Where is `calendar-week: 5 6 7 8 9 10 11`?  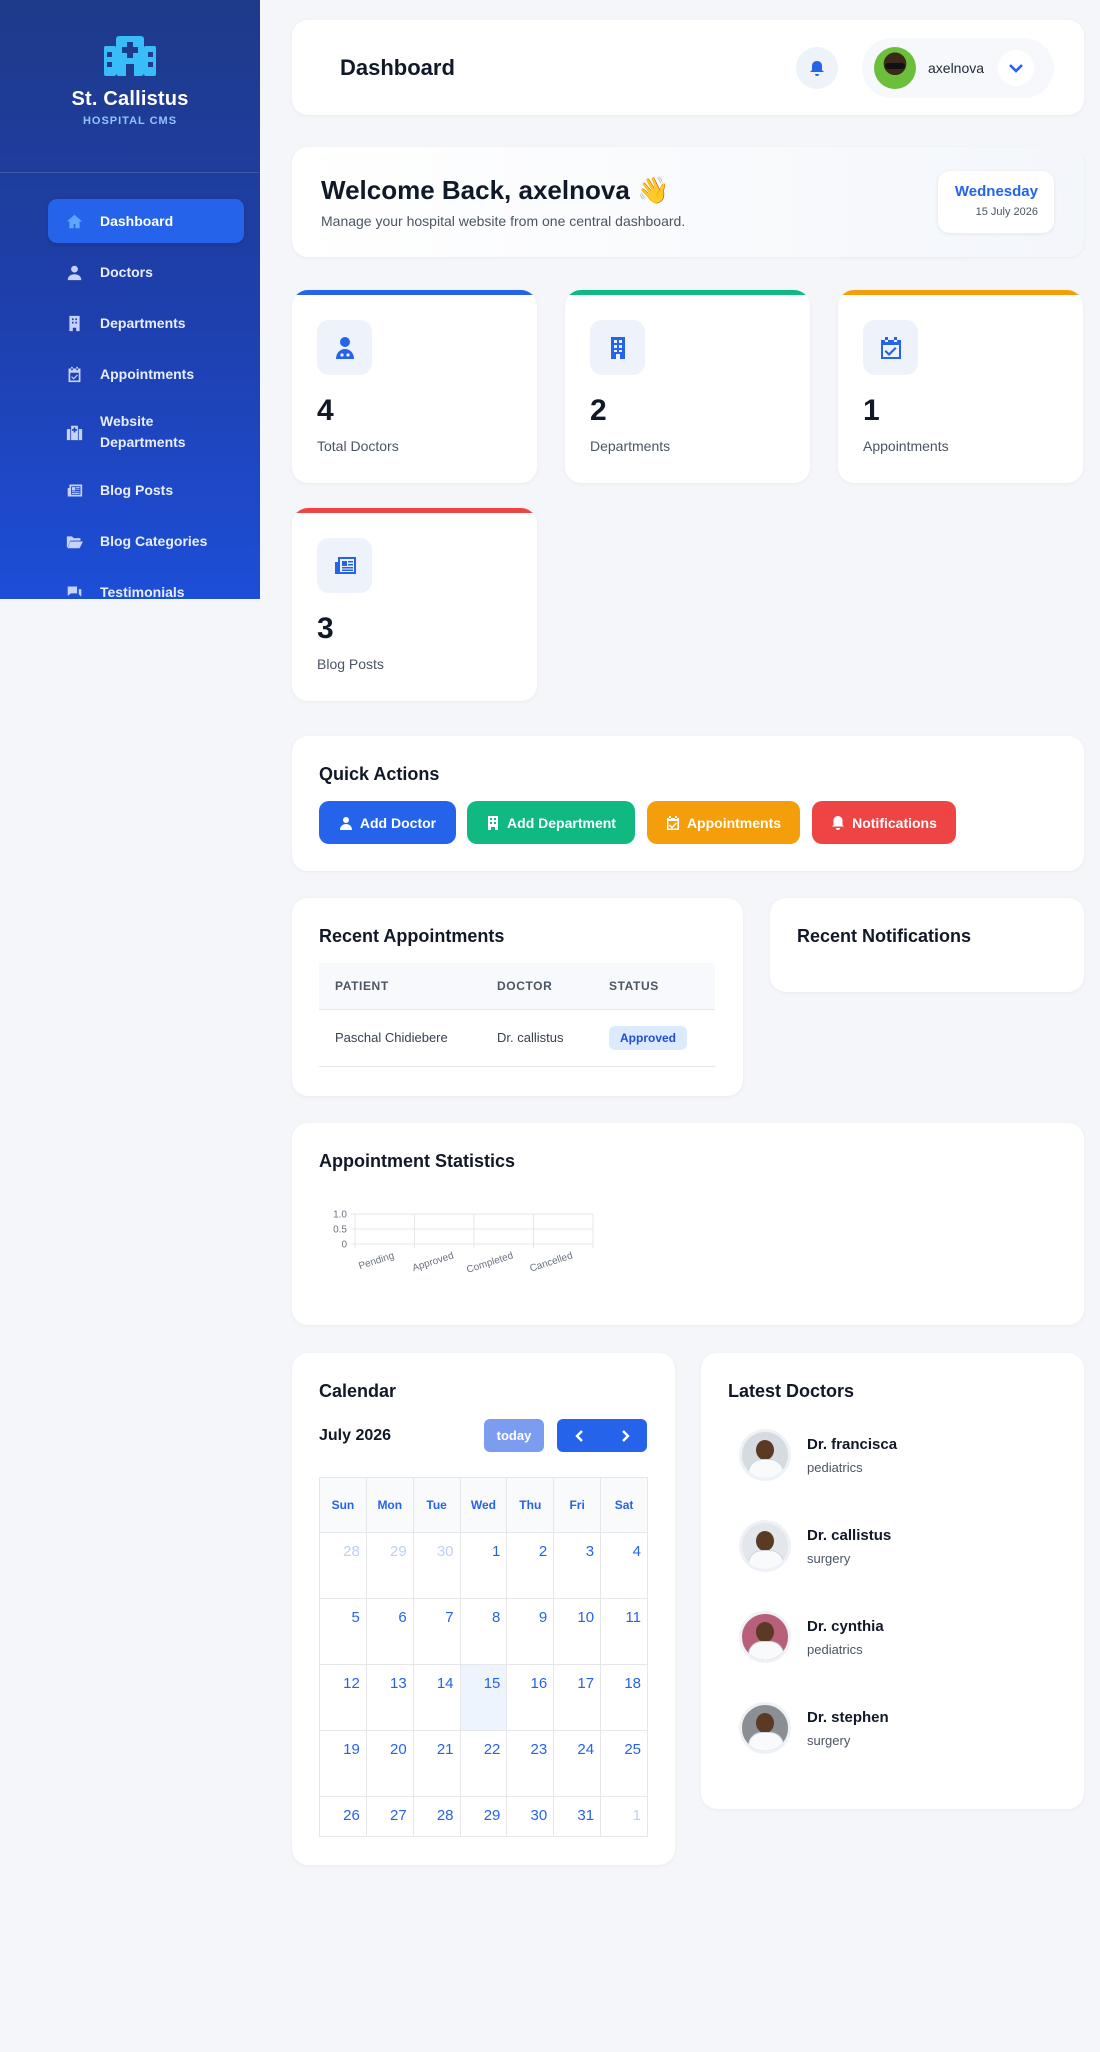 calendar-week: 5 6 7 8 9 10 11 is located at coordinates (483, 1631).